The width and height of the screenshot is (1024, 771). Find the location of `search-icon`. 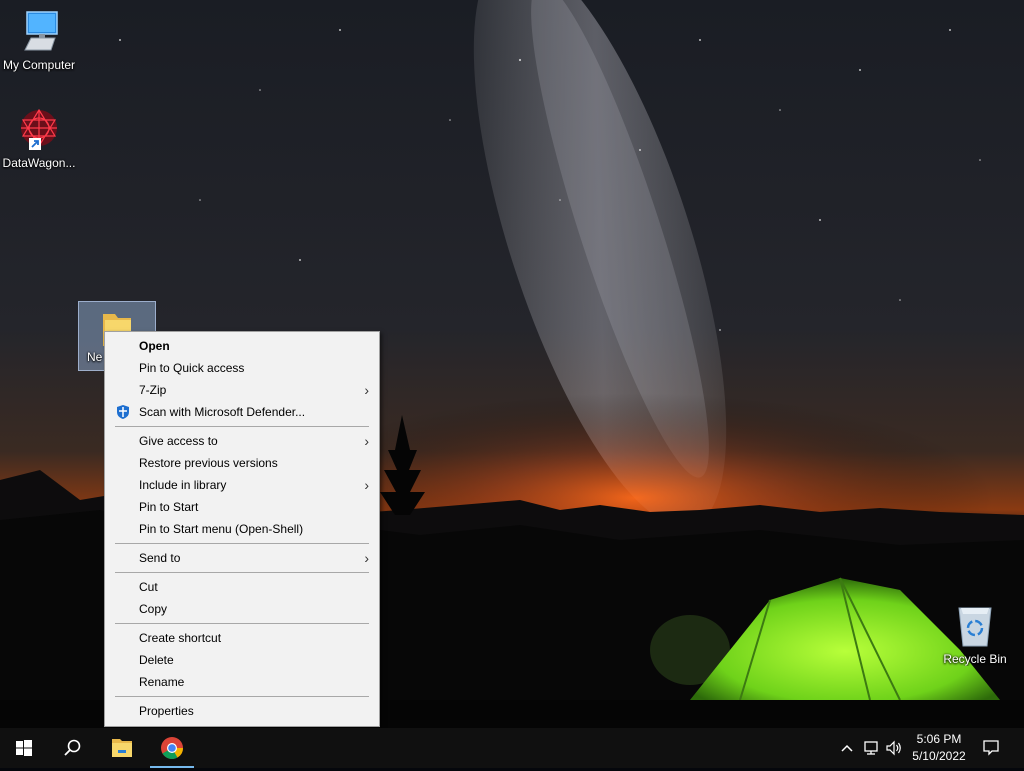

search-icon is located at coordinates (72, 747).